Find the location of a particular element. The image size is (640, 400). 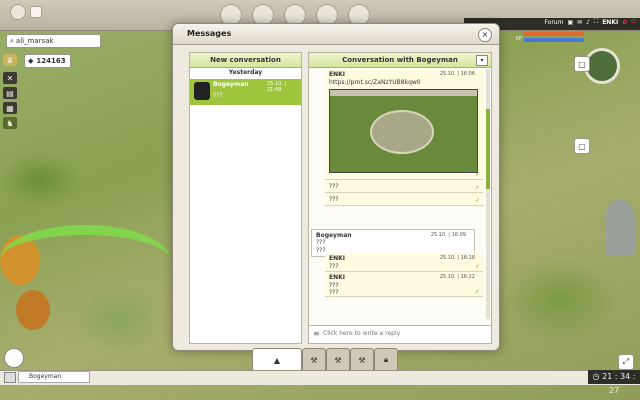

forum-link: Forum is located at coordinates (553, 22).